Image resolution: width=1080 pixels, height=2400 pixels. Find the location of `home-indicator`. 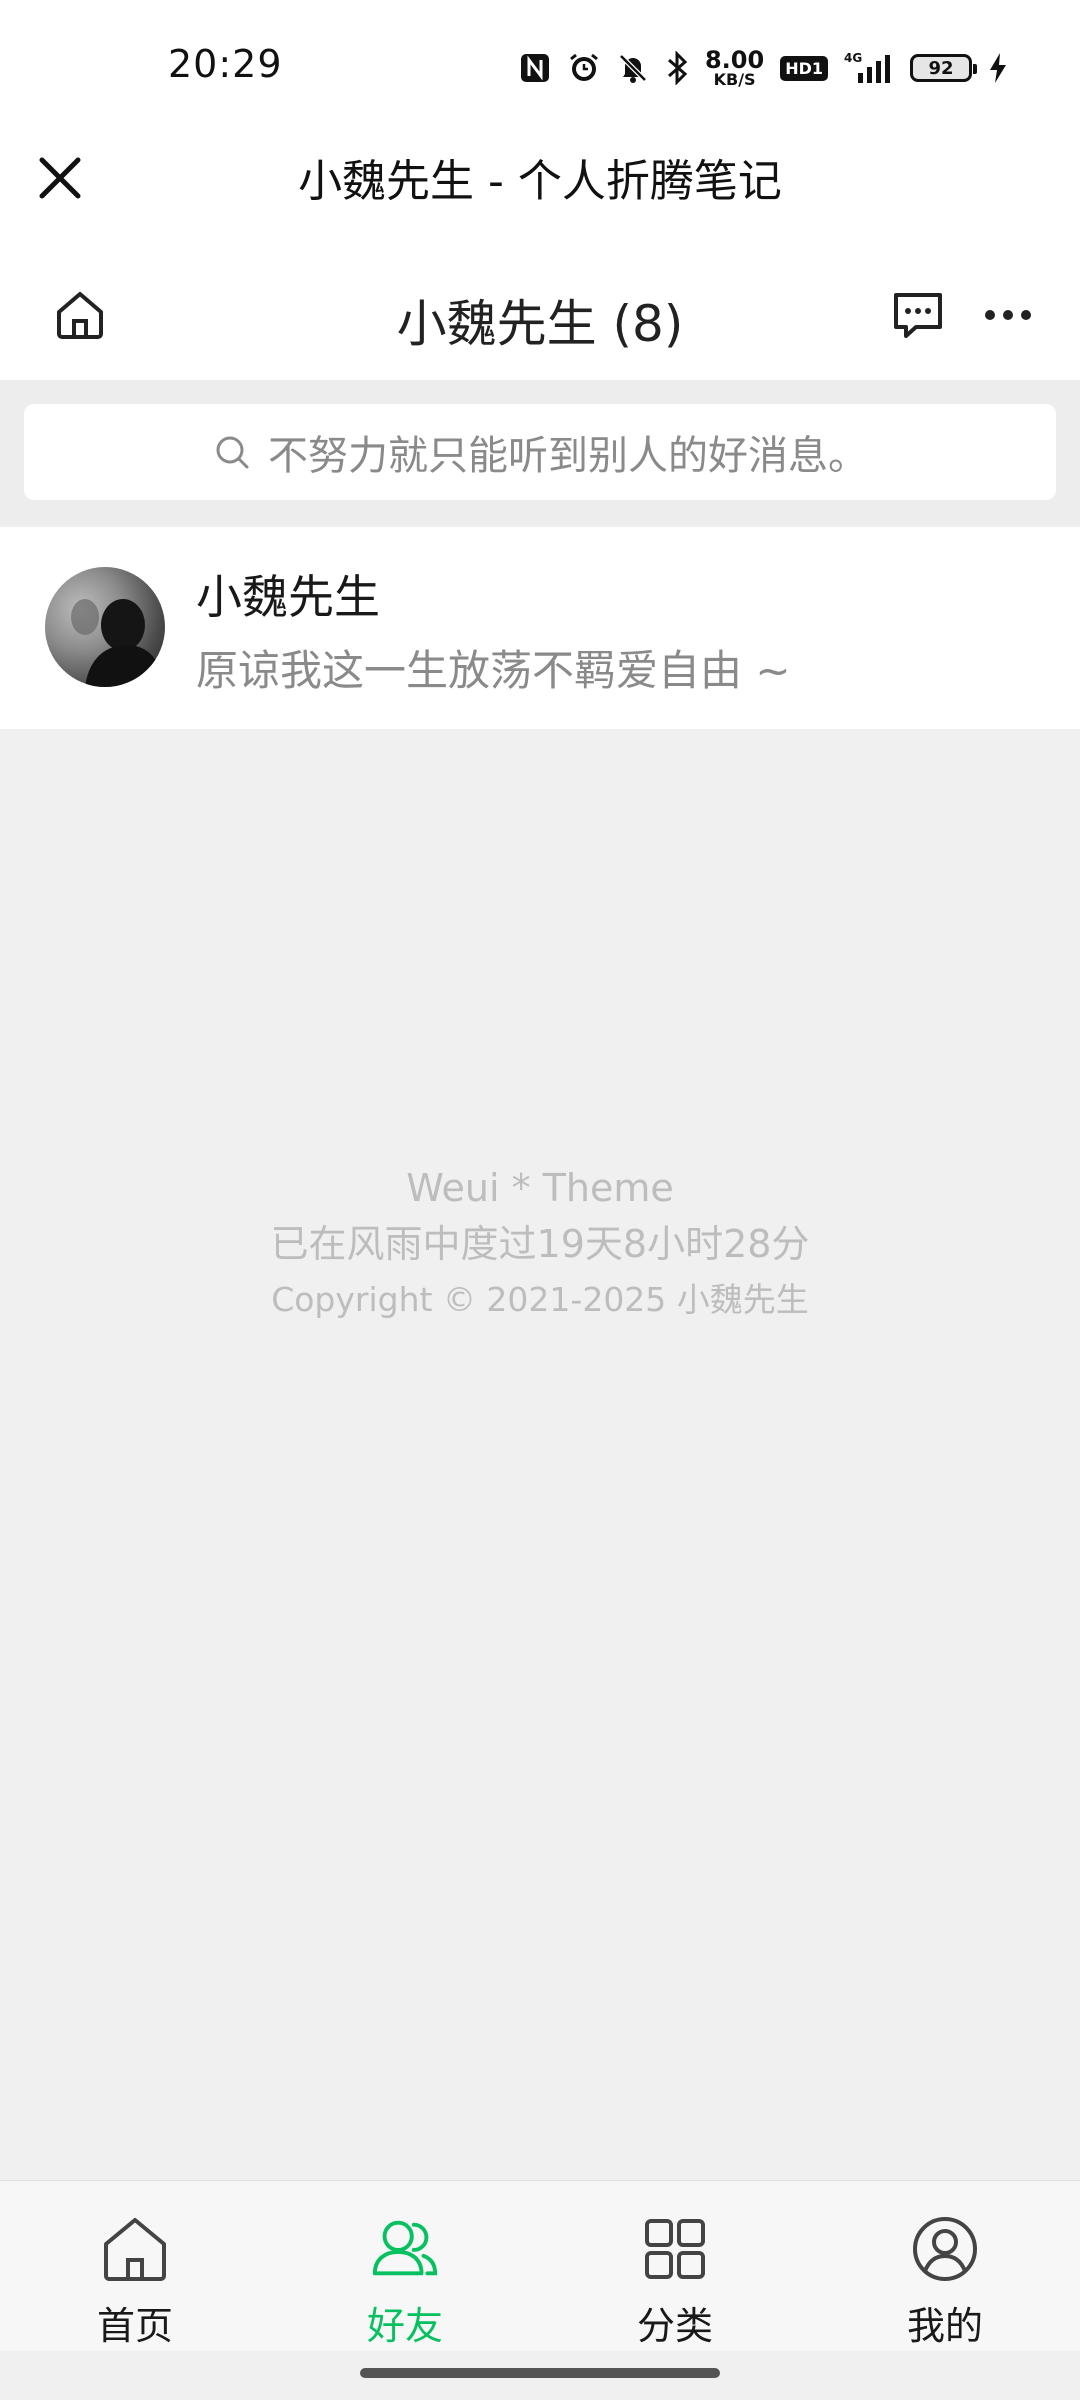

home-indicator is located at coordinates (540, 2373).